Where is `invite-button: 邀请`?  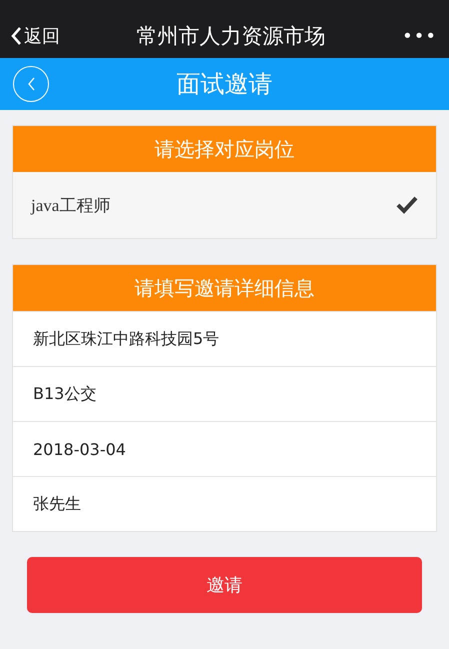 invite-button: 邀请 is located at coordinates (224, 585).